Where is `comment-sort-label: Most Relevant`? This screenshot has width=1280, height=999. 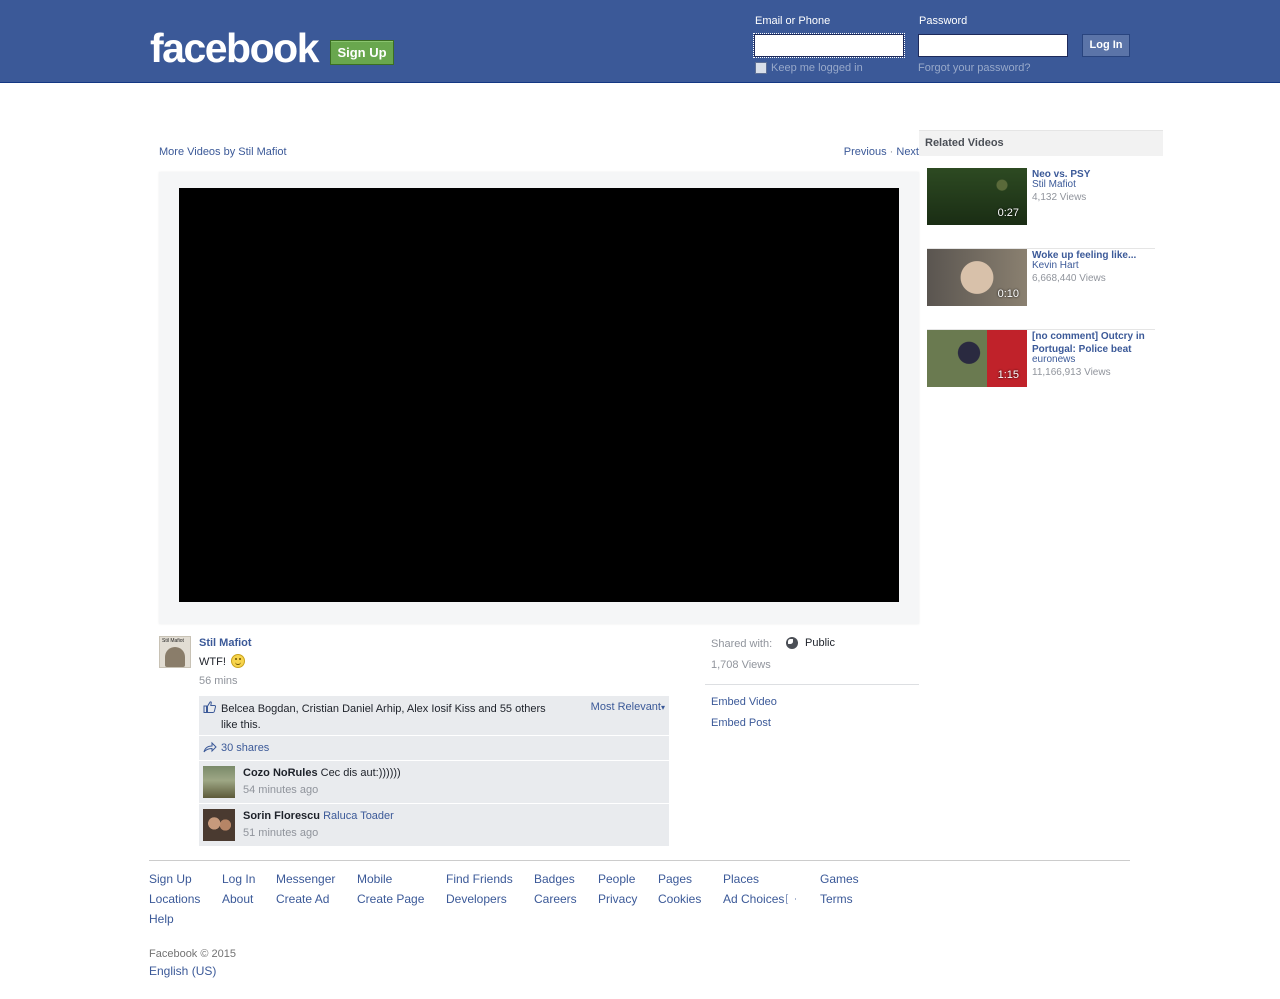 comment-sort-label: Most Relevant is located at coordinates (625, 707).